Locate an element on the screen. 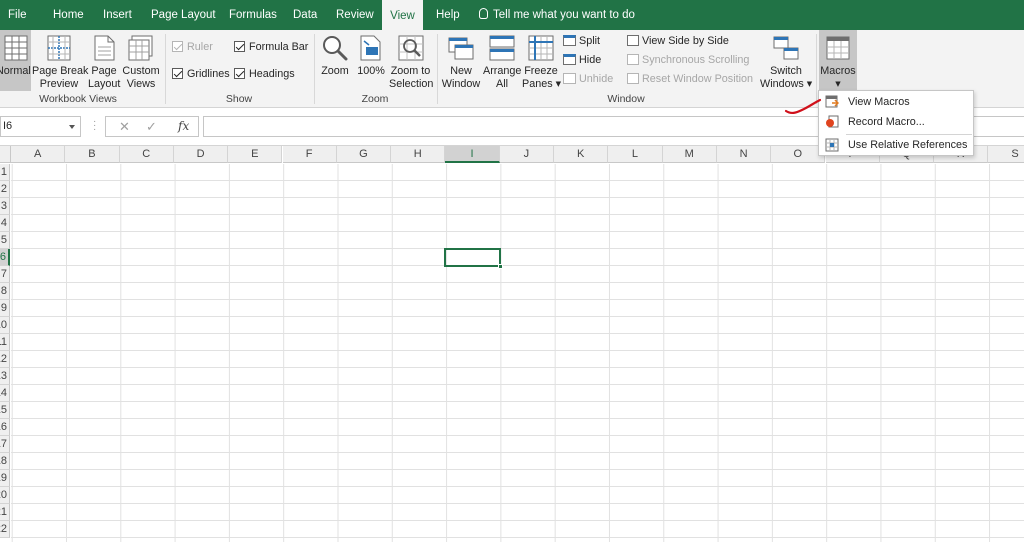 Image resolution: width=1024 pixels, height=542 pixels. row-header-13: 13 is located at coordinates (5, 376).